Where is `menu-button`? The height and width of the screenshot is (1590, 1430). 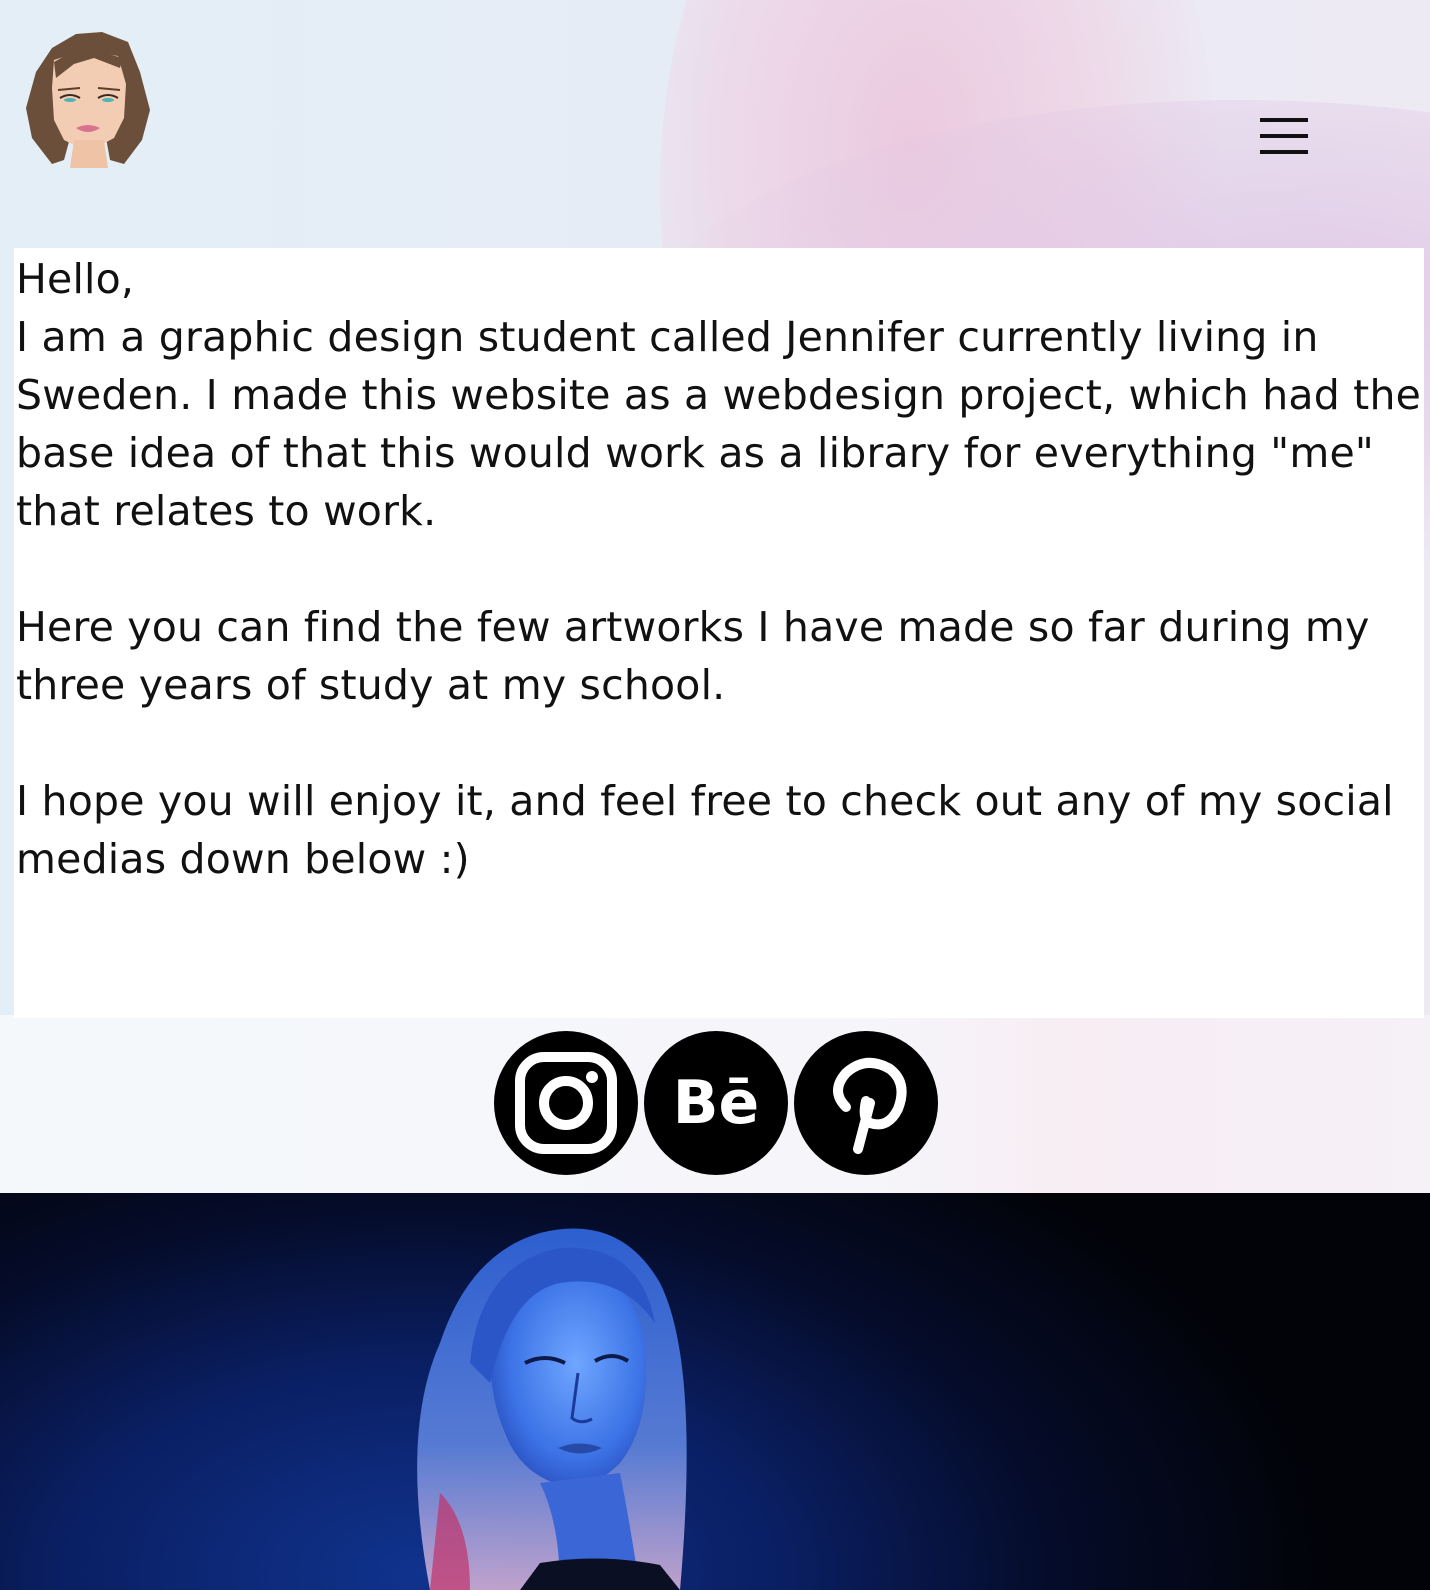 menu-button is located at coordinates (1284, 137).